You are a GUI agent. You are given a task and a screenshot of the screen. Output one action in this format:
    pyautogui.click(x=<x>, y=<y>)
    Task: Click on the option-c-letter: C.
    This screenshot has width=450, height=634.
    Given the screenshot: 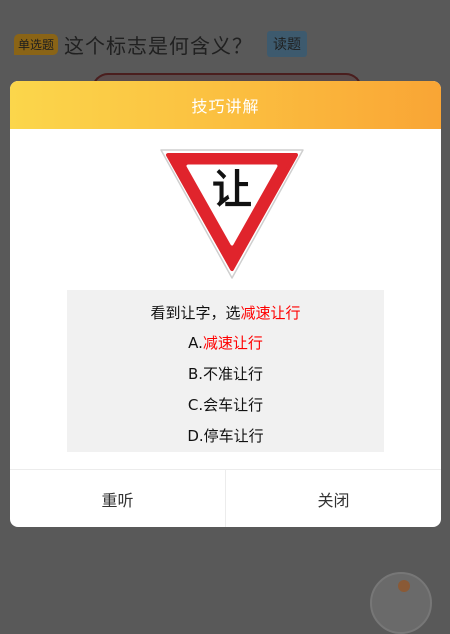 What is the action you would take?
    pyautogui.click(x=195, y=405)
    